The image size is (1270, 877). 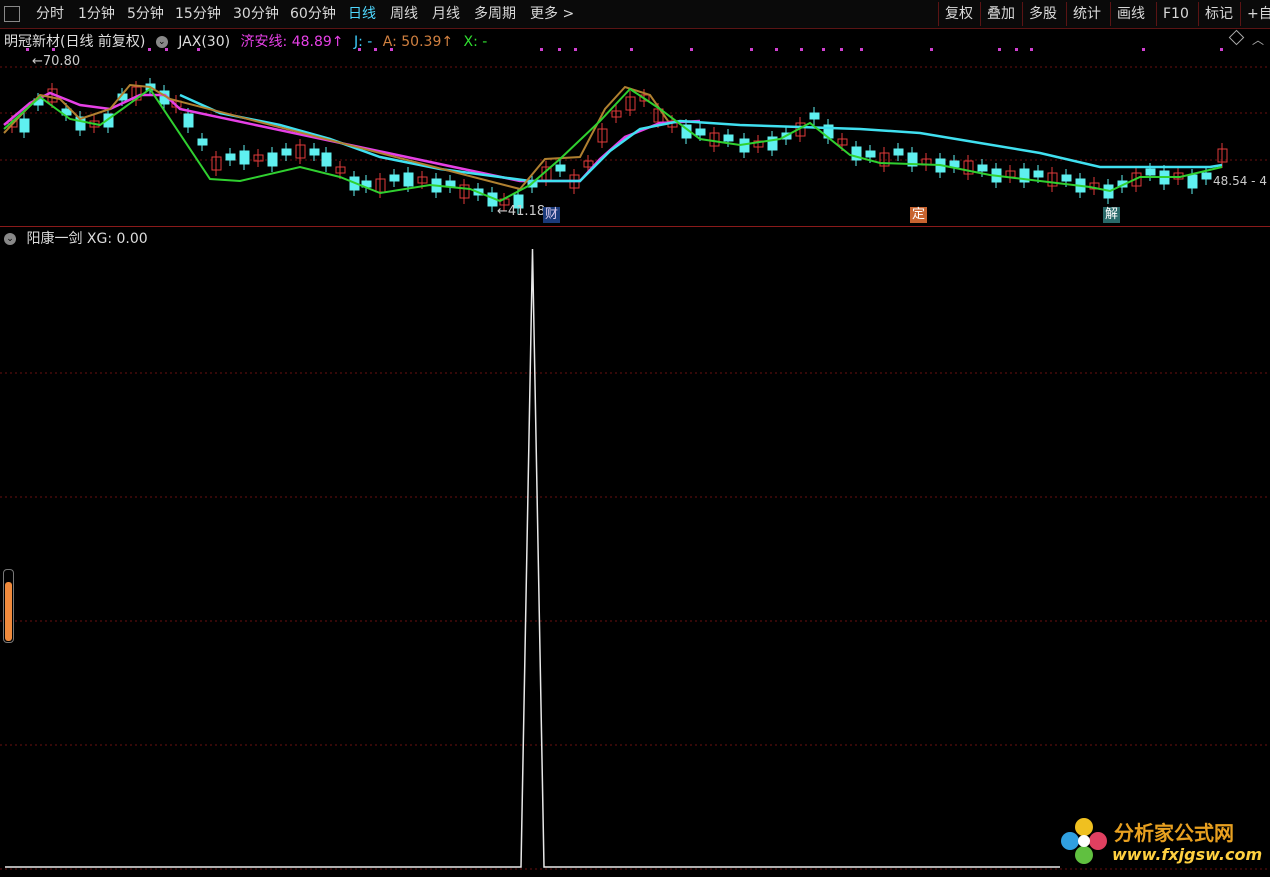 I want to click on multi-stock-button: 多股, so click(x=1042, y=14).